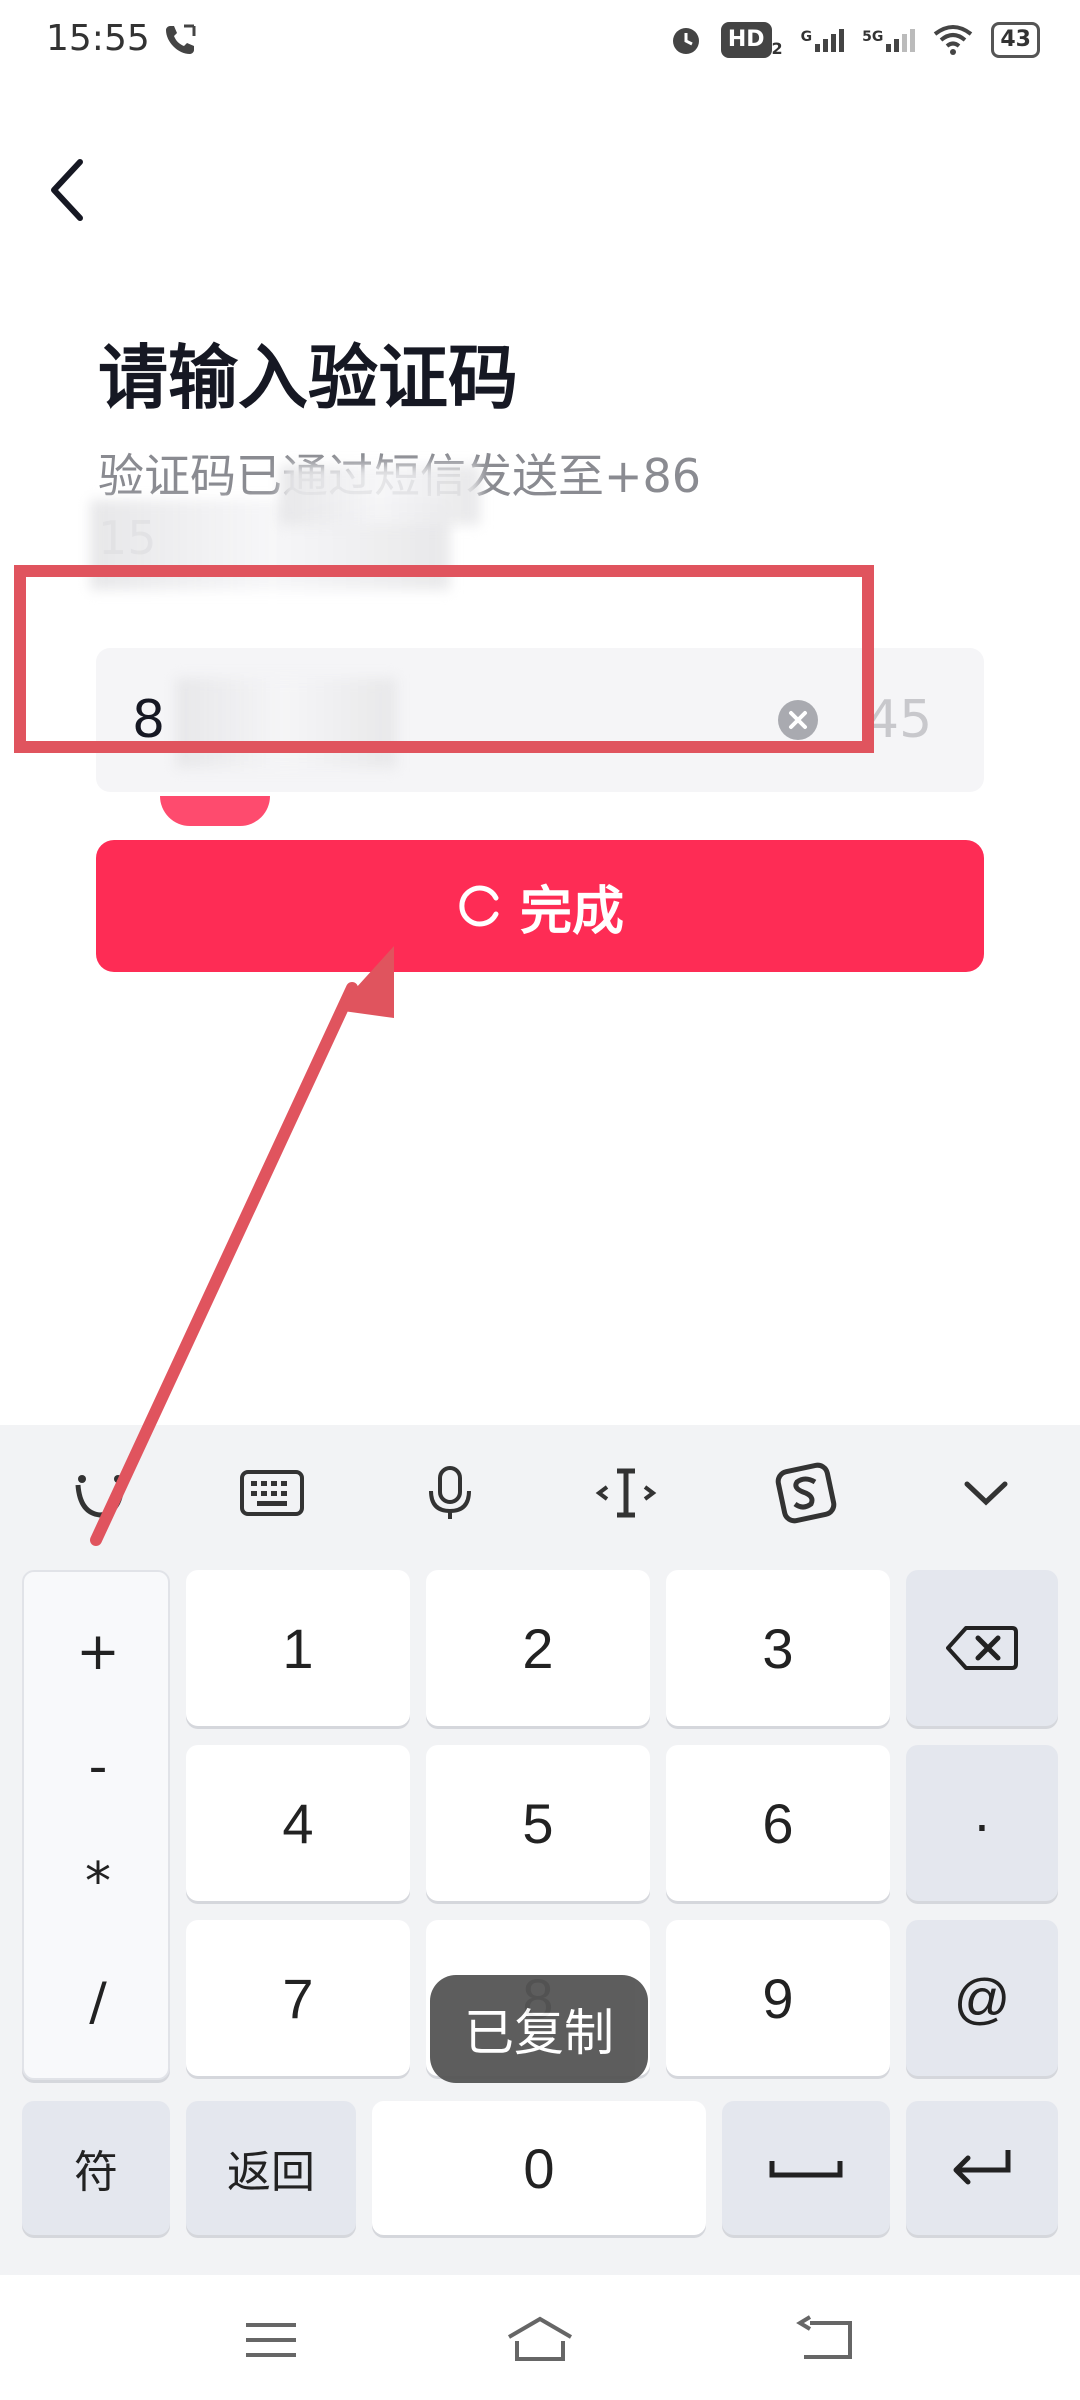 The image size is (1080, 2400). I want to click on status-time: 15:55, so click(98, 38).